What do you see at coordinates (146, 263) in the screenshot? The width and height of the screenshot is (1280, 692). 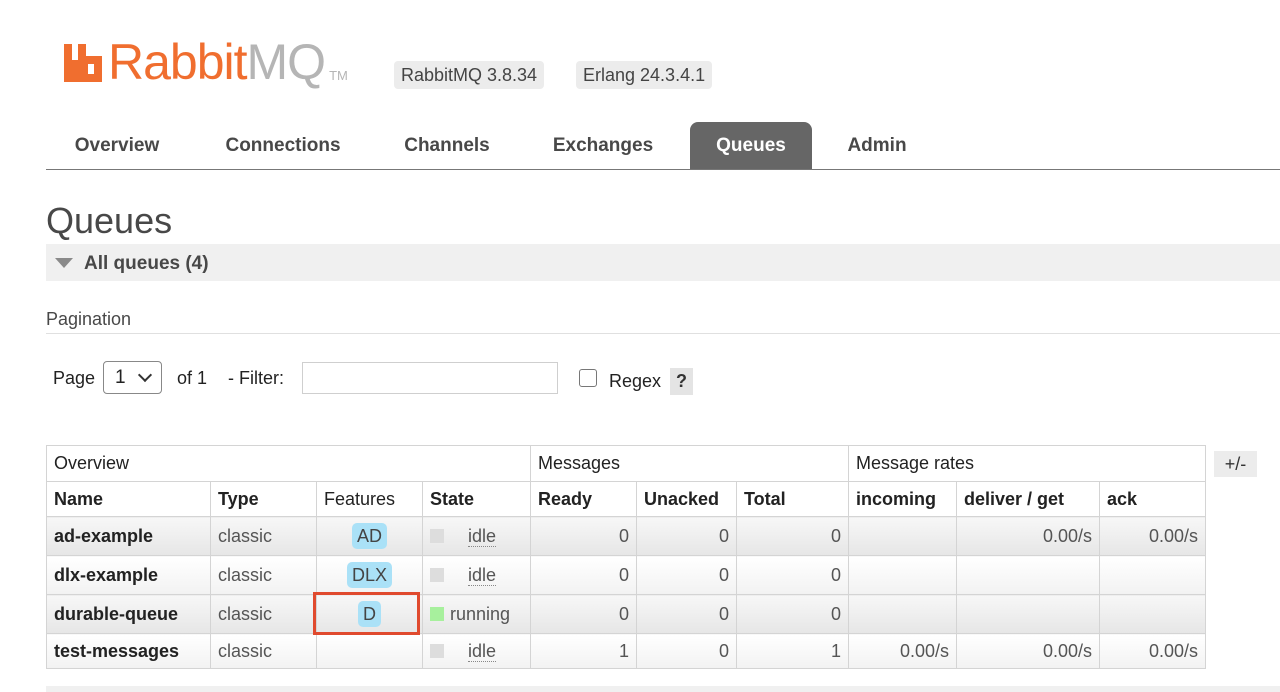 I see `section-title: All queues (4)` at bounding box center [146, 263].